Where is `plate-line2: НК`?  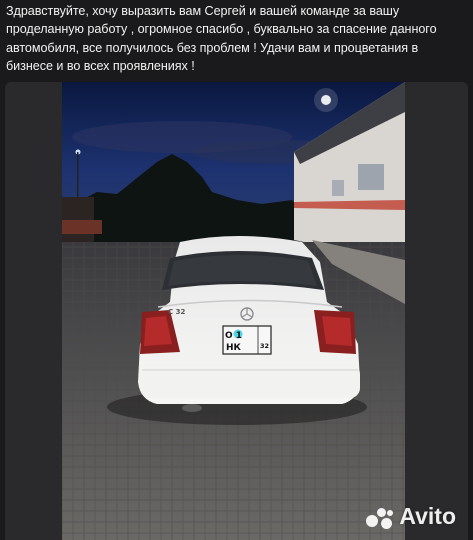 plate-line2: НК is located at coordinates (234, 348).